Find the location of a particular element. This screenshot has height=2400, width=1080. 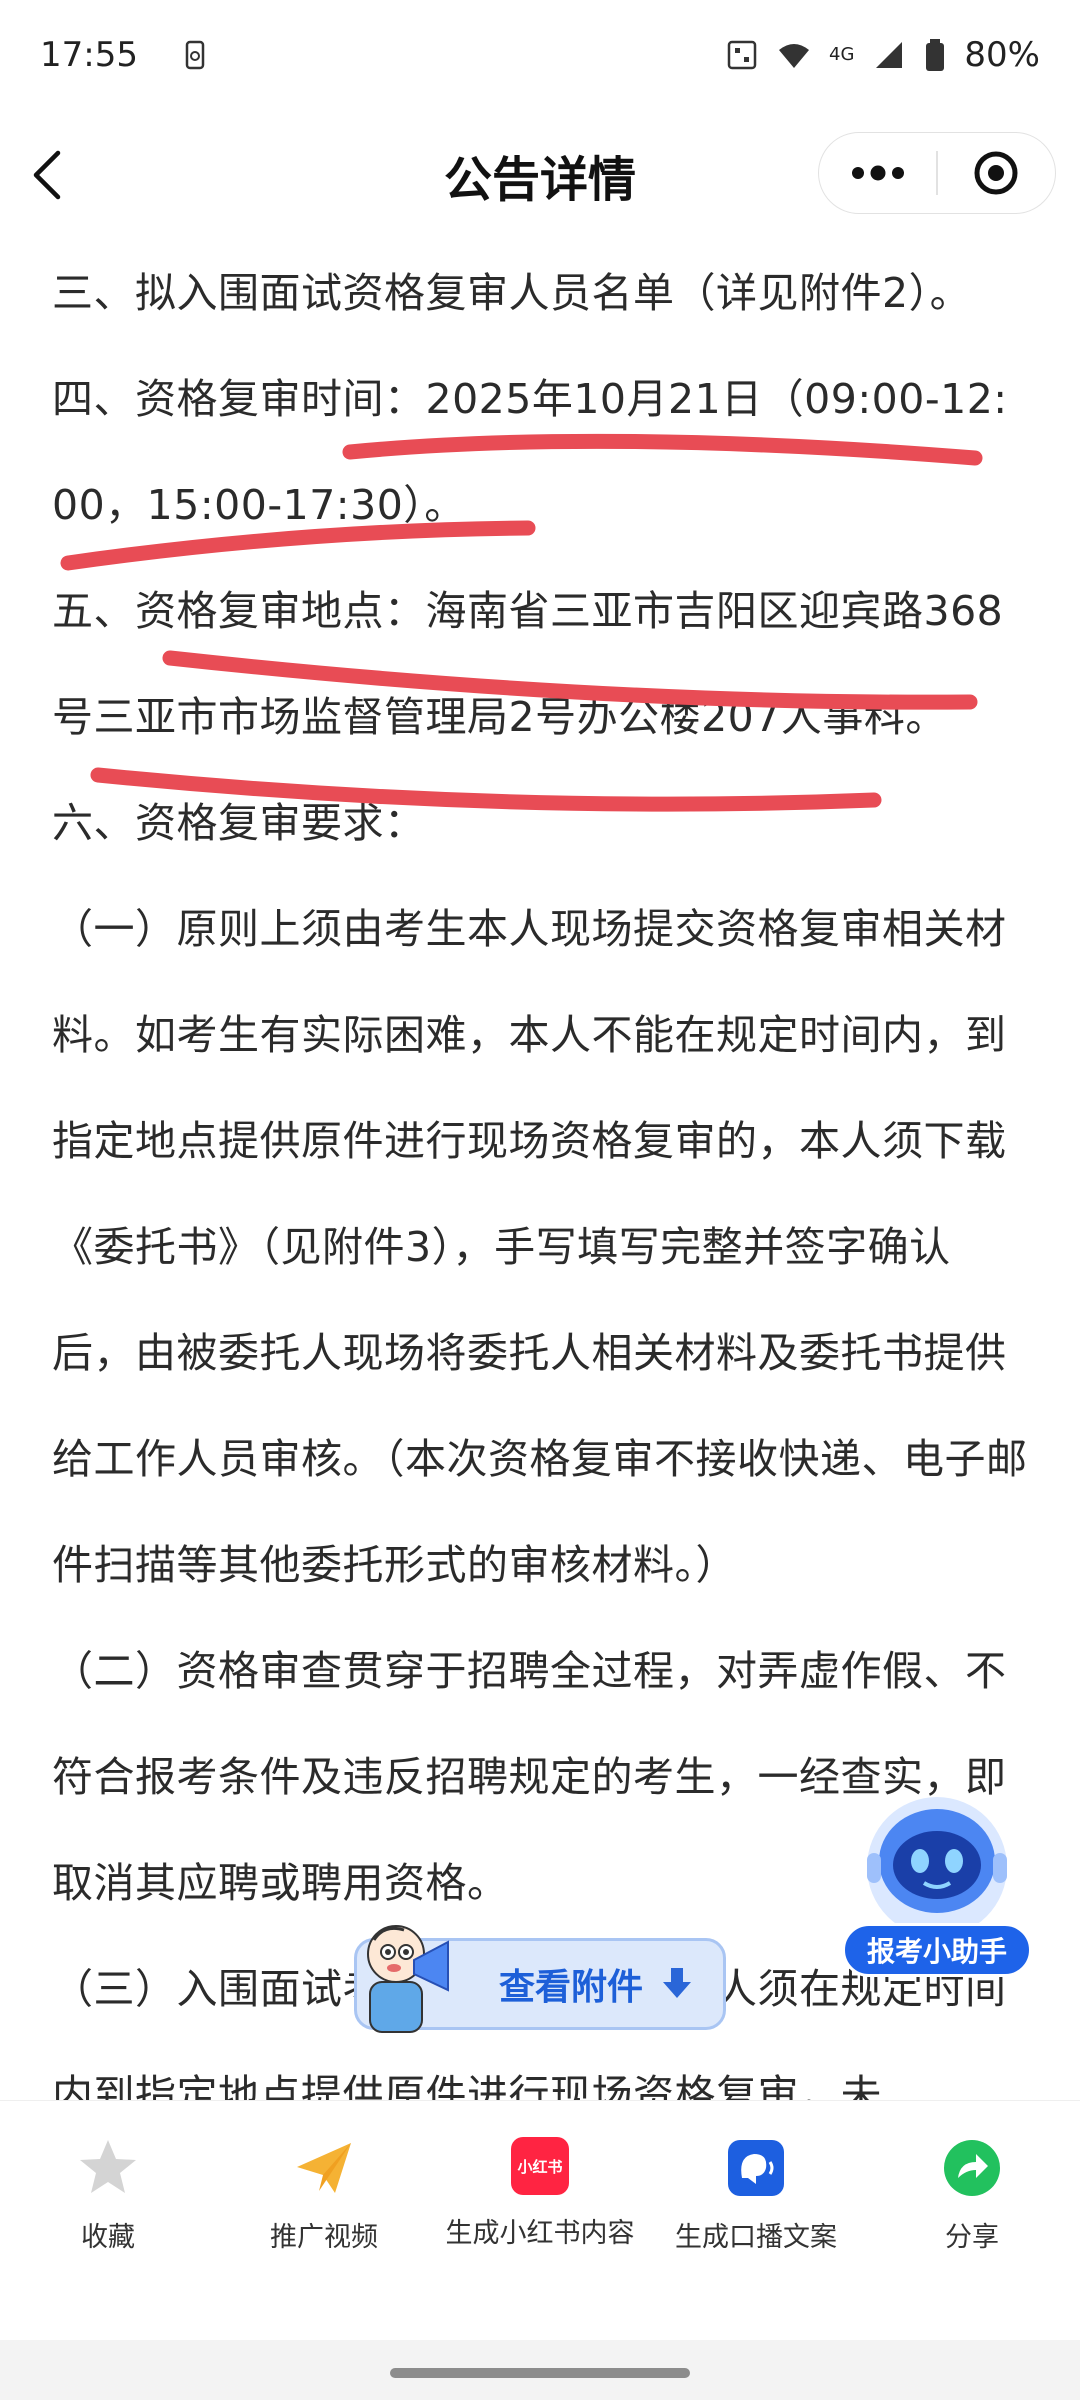

bottom-toolbar: 收藏 推广视频 小红书 生成小红书内容 生成口播文案 分享 is located at coordinates (540, 2220).